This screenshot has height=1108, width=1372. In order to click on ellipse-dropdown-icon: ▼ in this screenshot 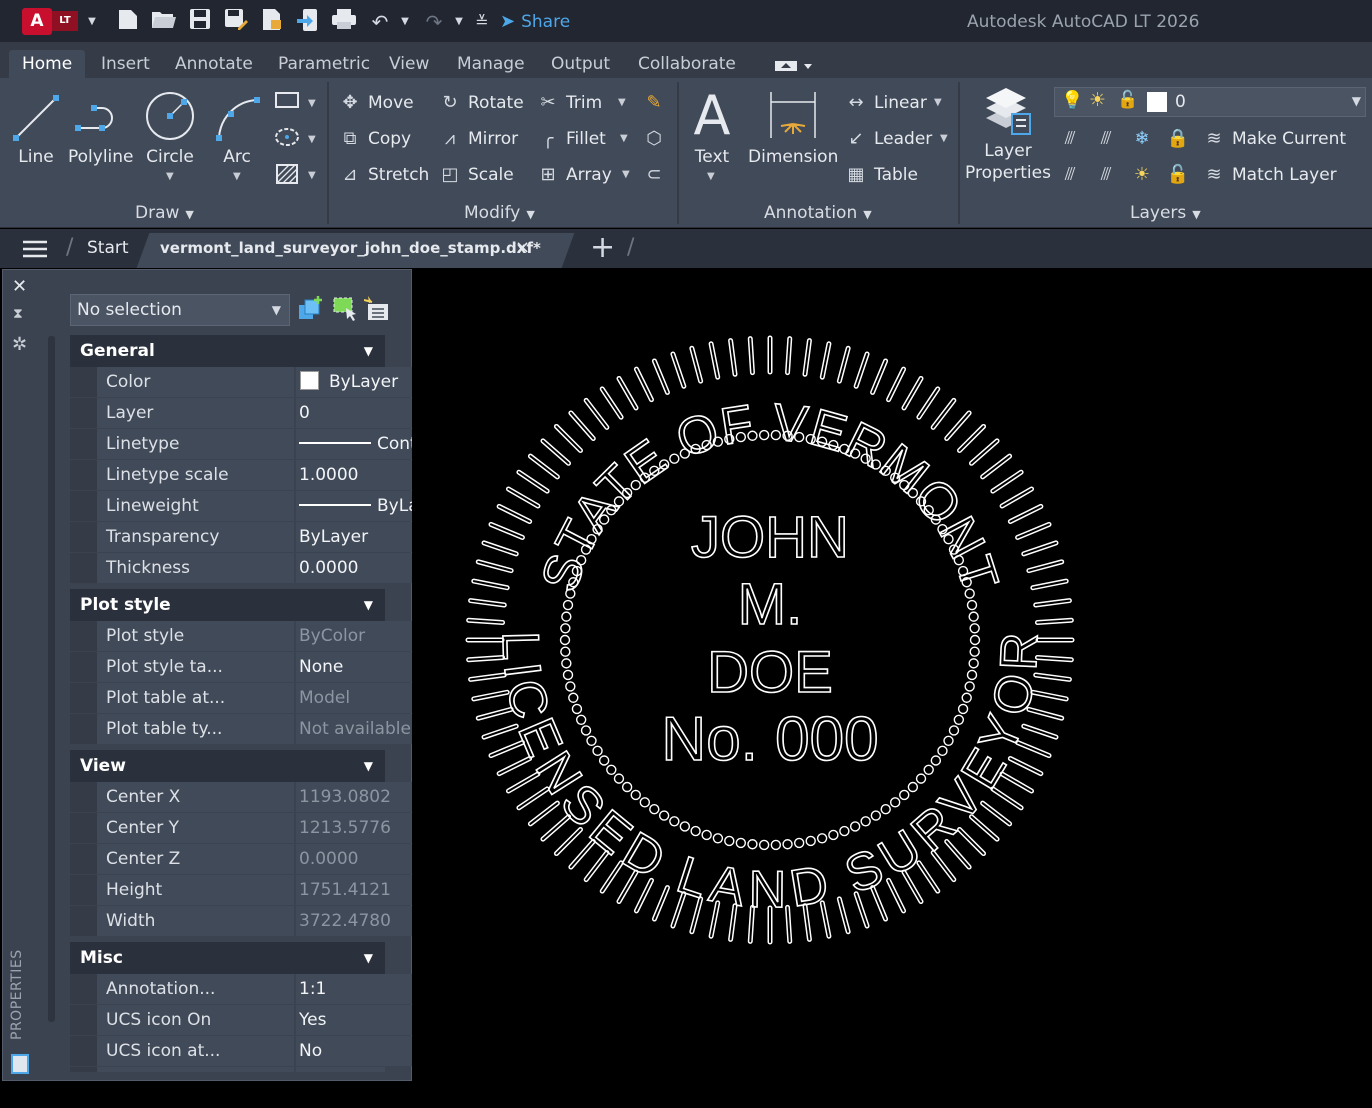, I will do `click(312, 139)`.